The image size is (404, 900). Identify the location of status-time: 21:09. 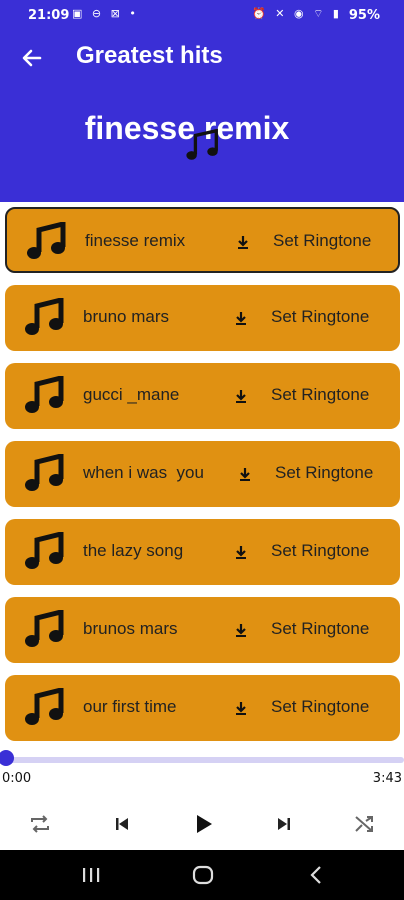
(49, 15).